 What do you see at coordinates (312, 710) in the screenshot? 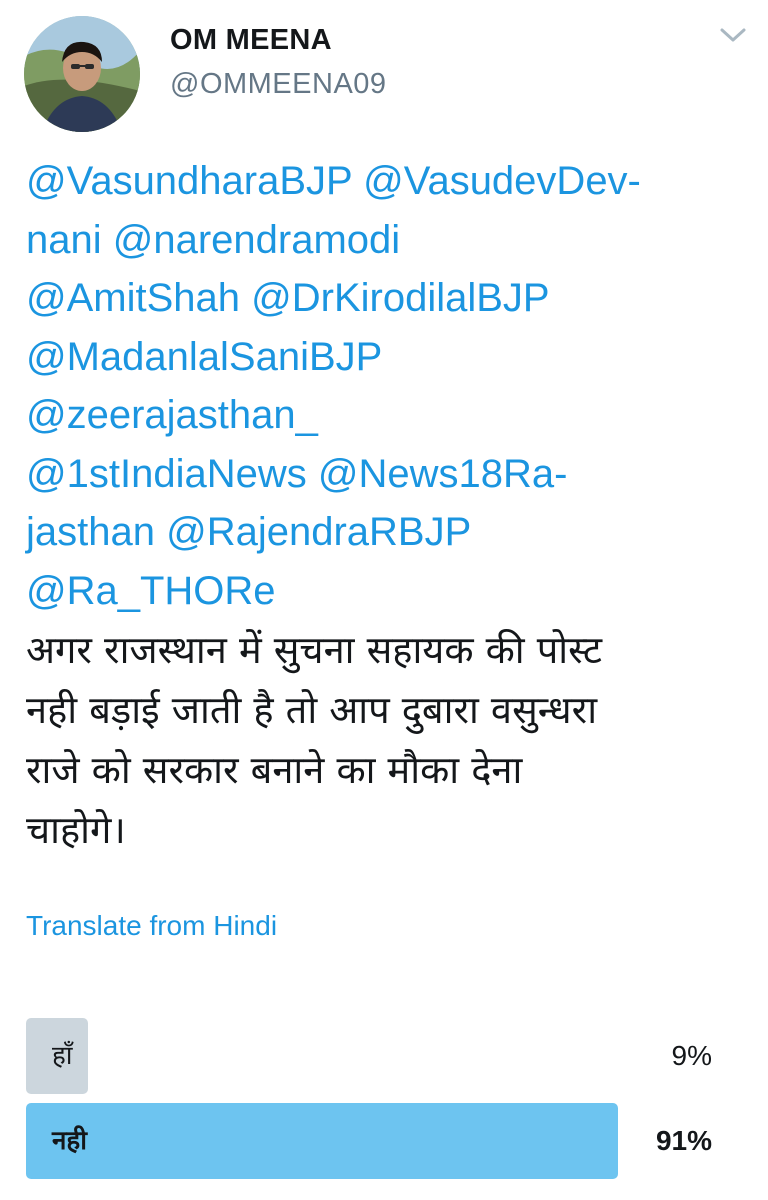
I see `tweet-text-line: नही बड़ाई जाती है तो आप दुबारा वसुन्धरा` at bounding box center [312, 710].